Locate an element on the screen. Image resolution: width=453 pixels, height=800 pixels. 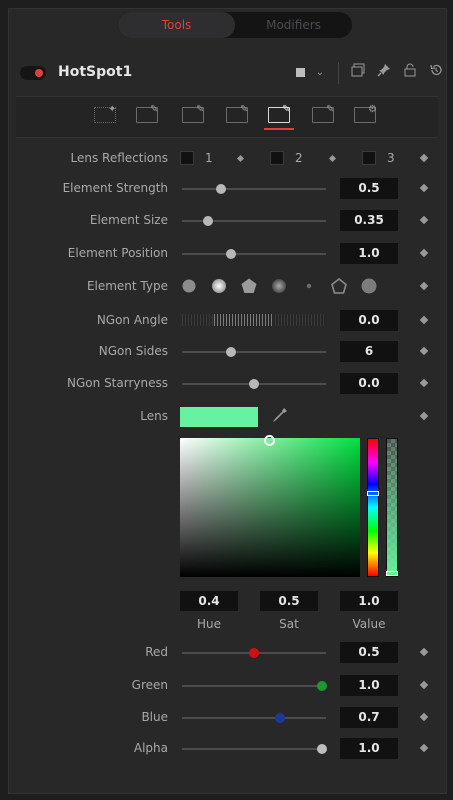
red-keyframe-icon is located at coordinates (424, 652).